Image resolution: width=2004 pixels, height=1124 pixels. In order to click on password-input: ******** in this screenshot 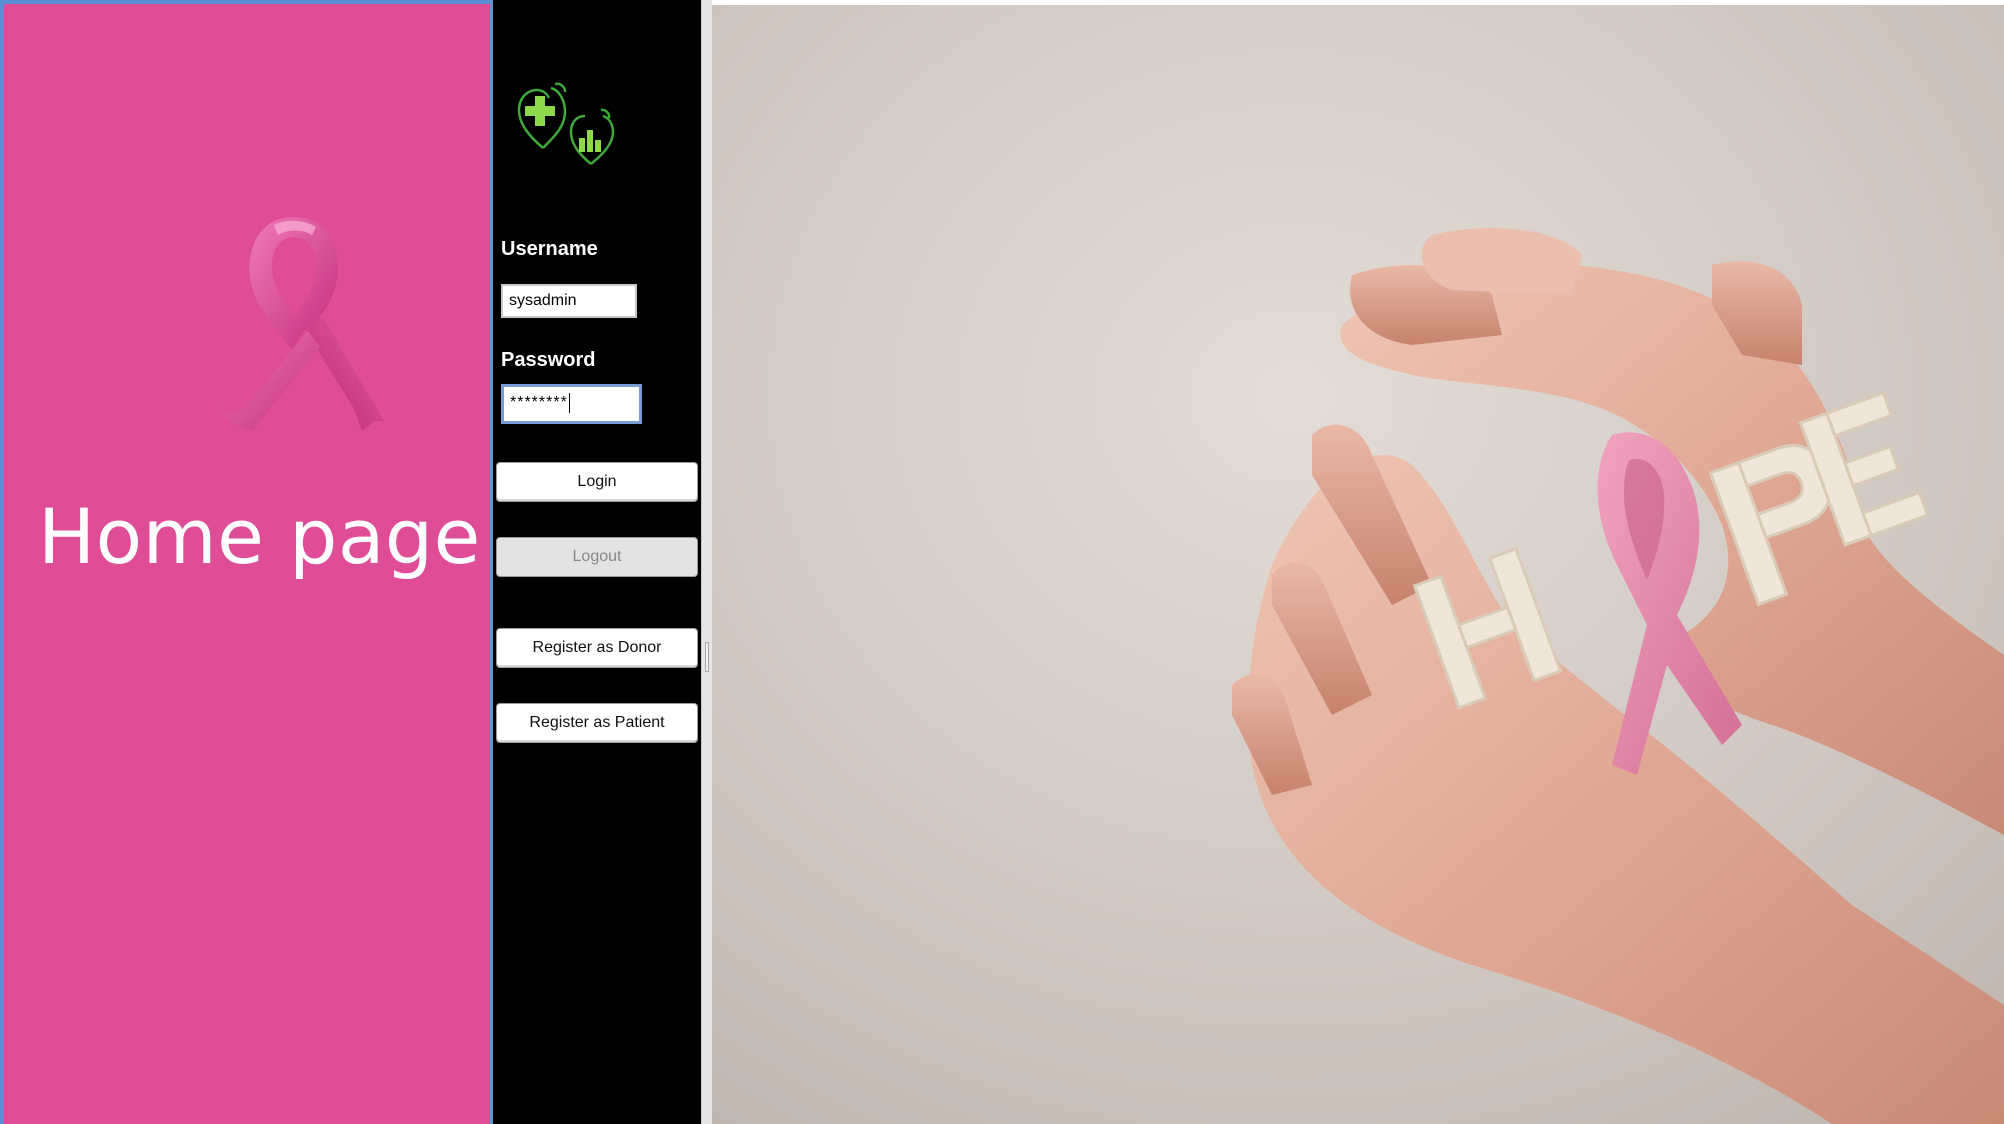, I will do `click(571, 404)`.